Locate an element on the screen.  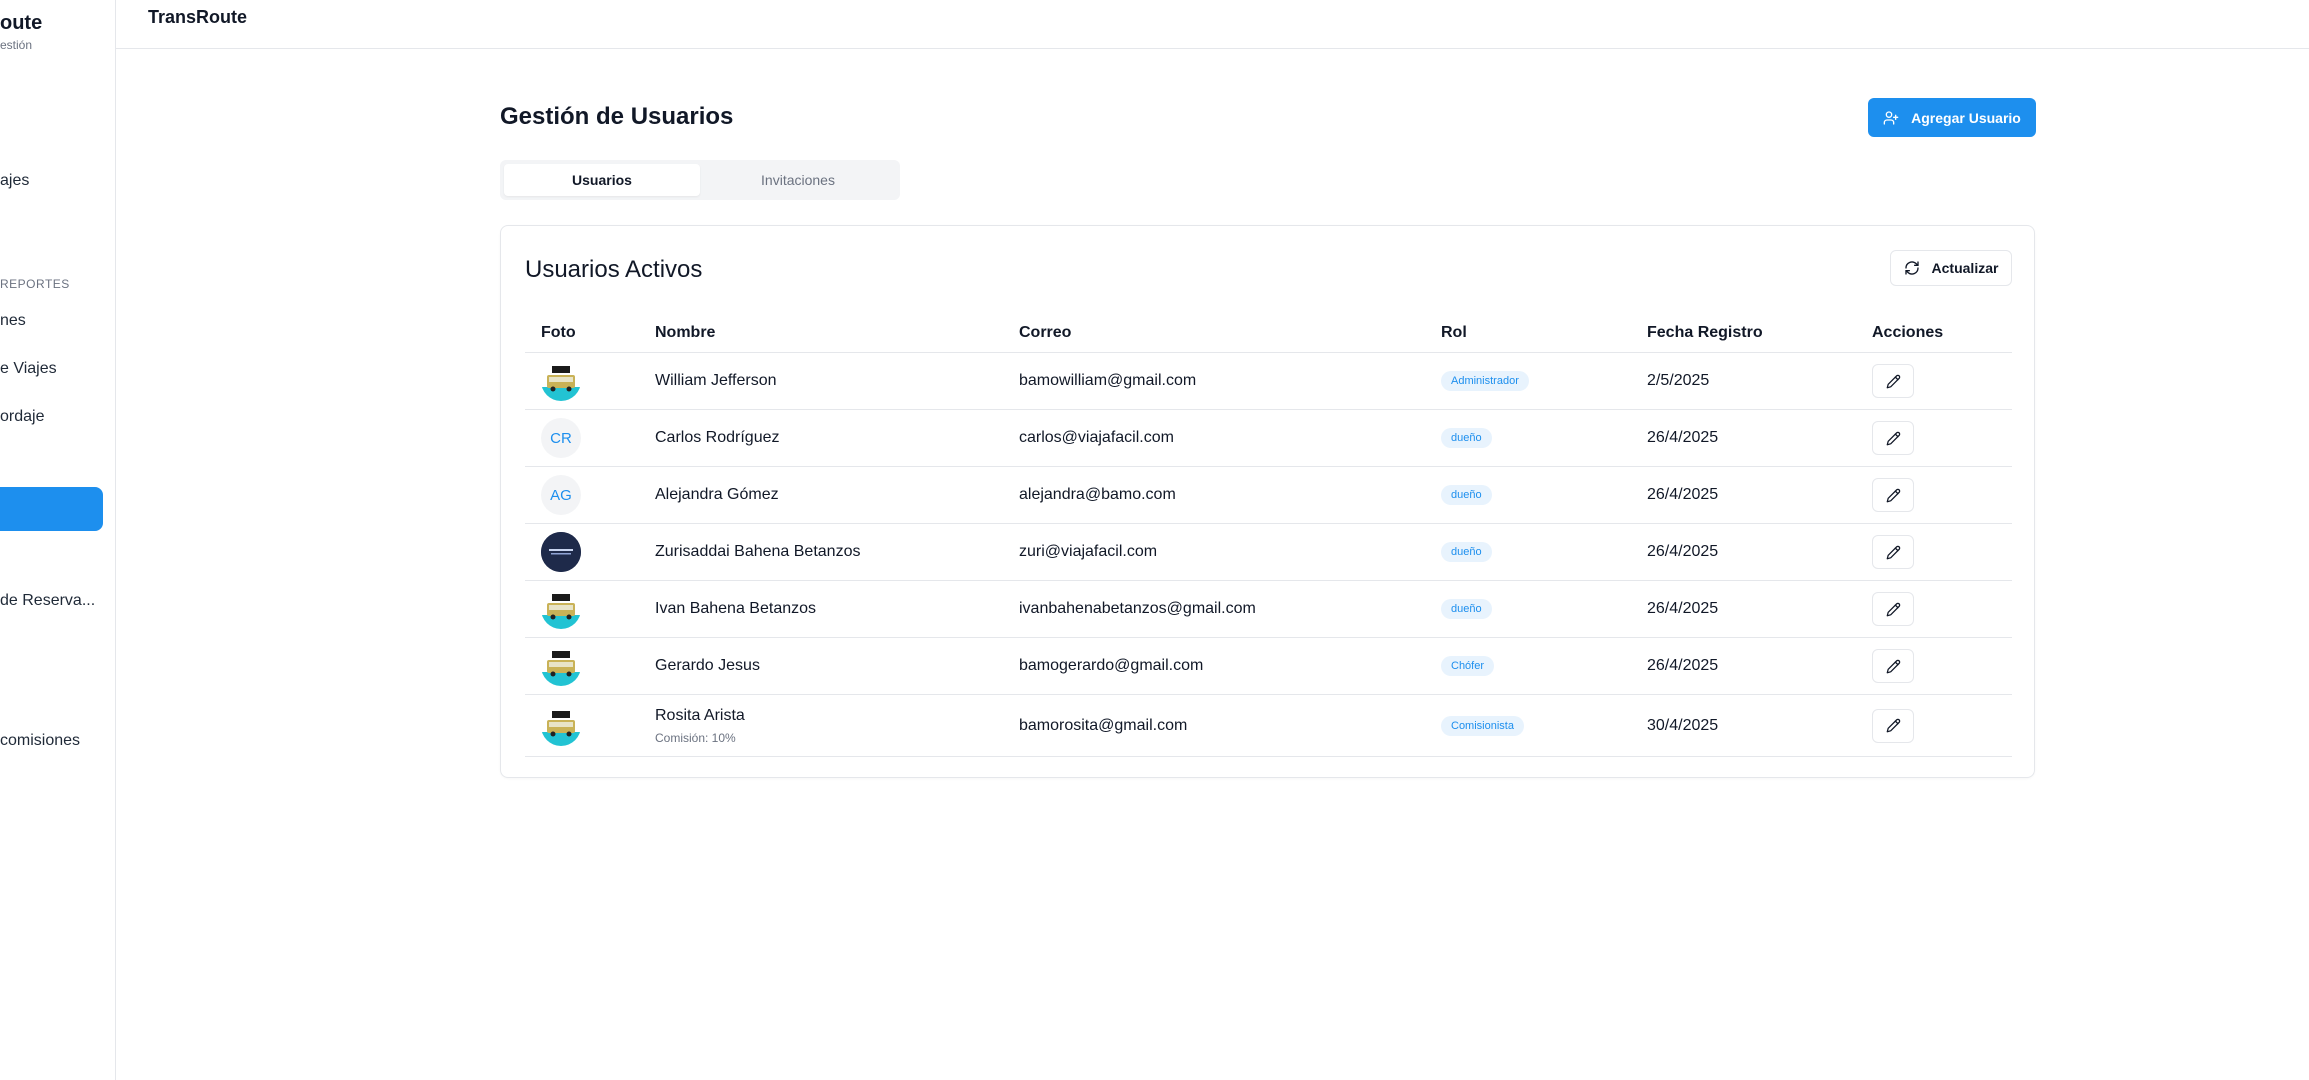
cell-nombre: Gerardo Jesus is located at coordinates (821, 666).